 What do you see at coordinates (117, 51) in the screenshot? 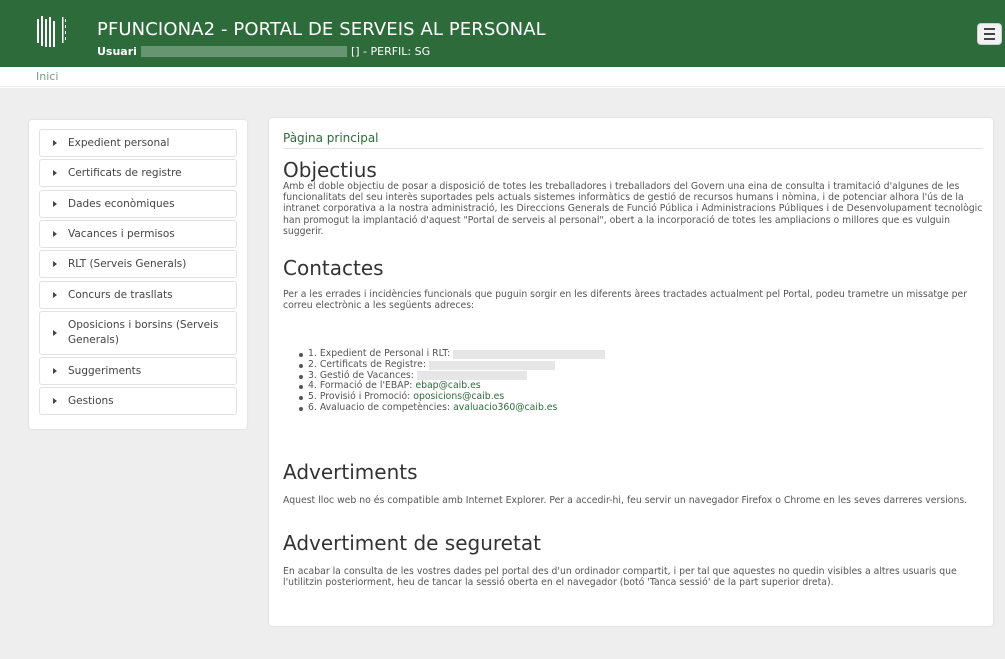
I see `user-label: Usuari` at bounding box center [117, 51].